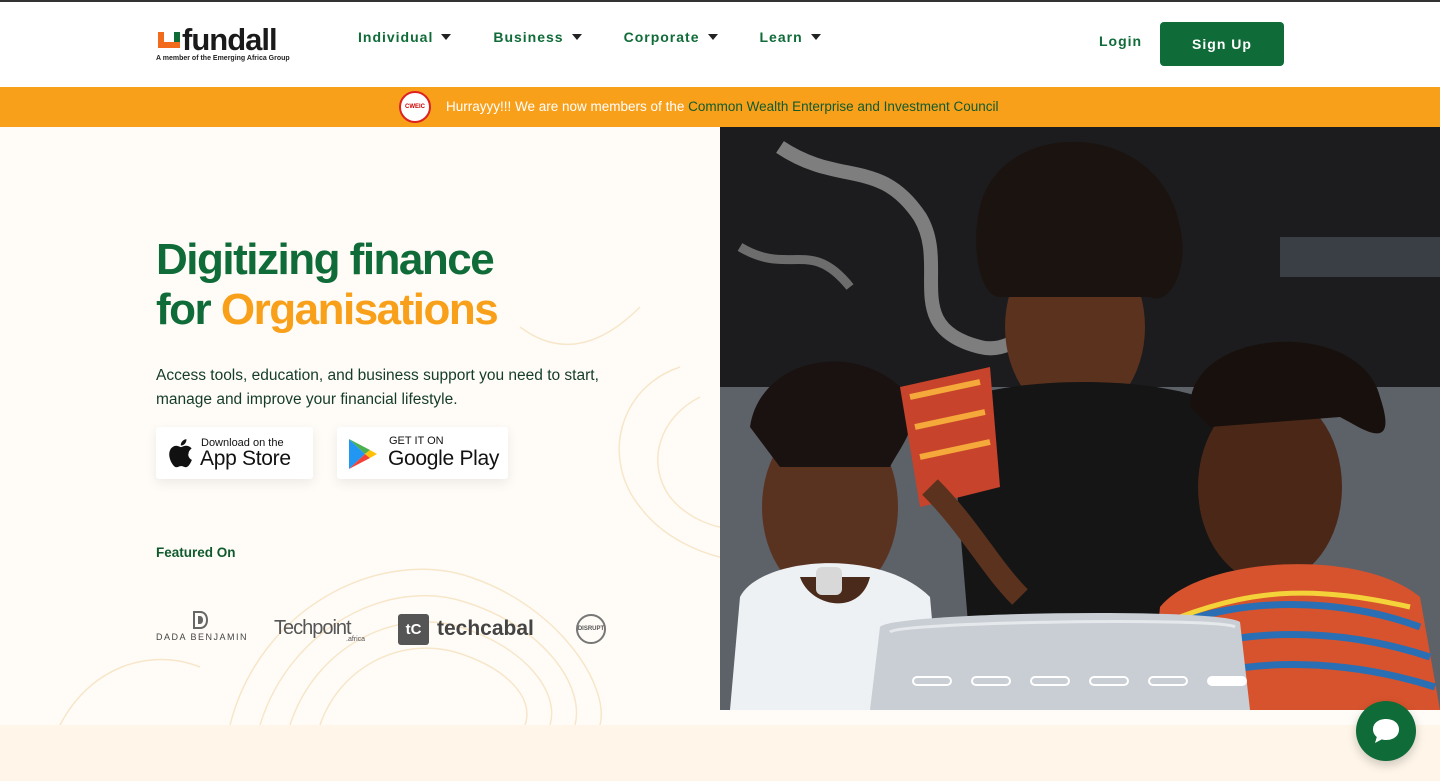 The image size is (1440, 781). I want to click on cweic-badge-text: CWEIC, so click(415, 107).